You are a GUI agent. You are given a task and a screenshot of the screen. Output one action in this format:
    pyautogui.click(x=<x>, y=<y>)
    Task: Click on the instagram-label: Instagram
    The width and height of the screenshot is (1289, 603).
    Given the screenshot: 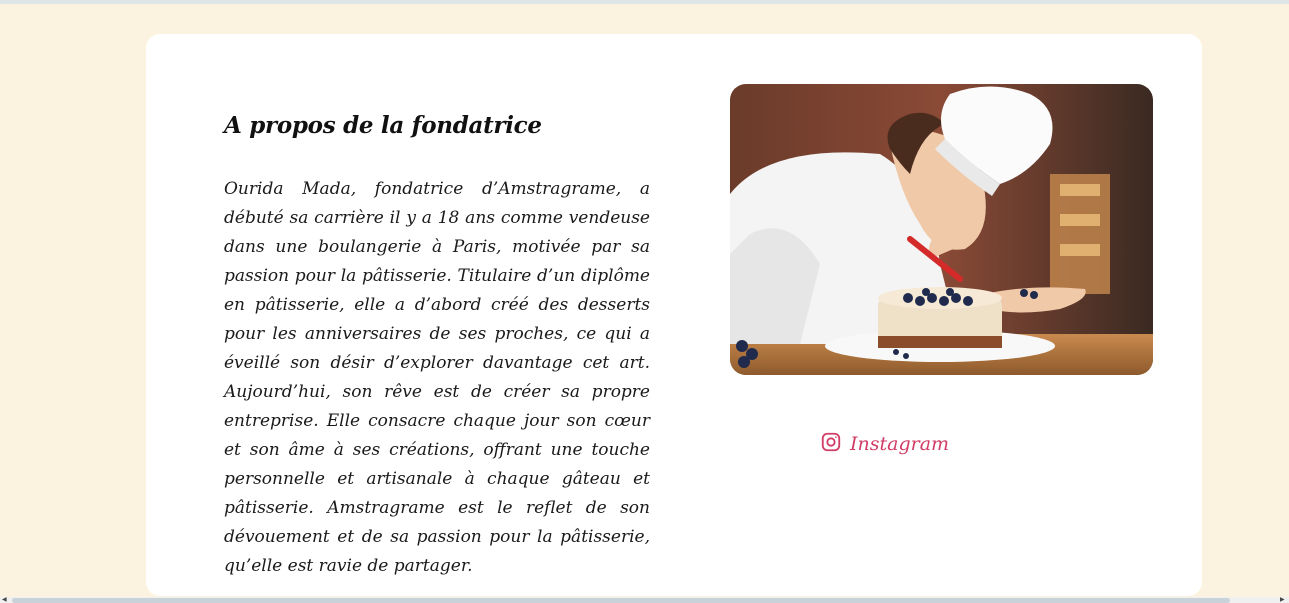 What is the action you would take?
    pyautogui.click(x=900, y=444)
    